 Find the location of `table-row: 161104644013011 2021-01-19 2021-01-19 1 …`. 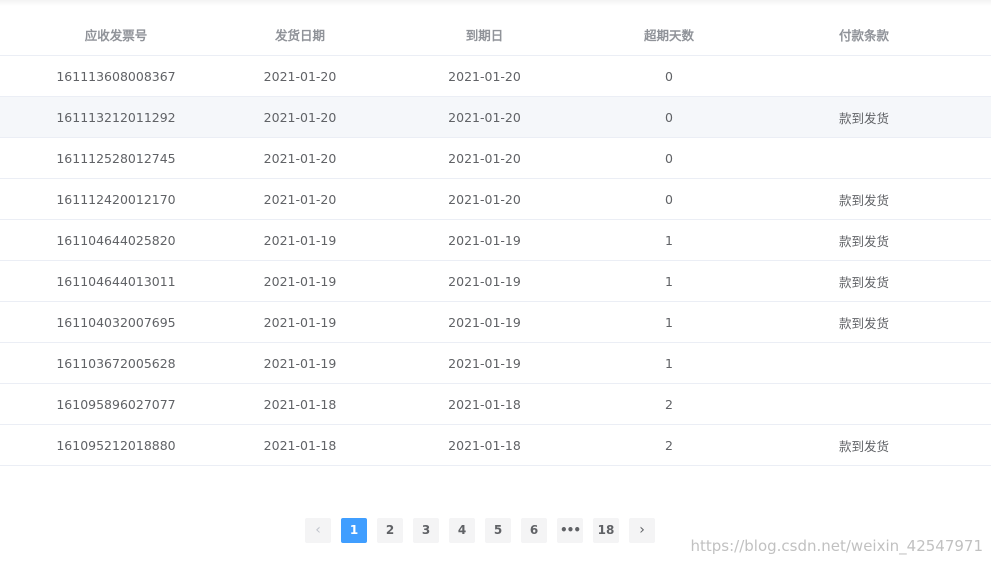

table-row: 161104644013011 2021-01-19 2021-01-19 1 … is located at coordinates (495, 281).